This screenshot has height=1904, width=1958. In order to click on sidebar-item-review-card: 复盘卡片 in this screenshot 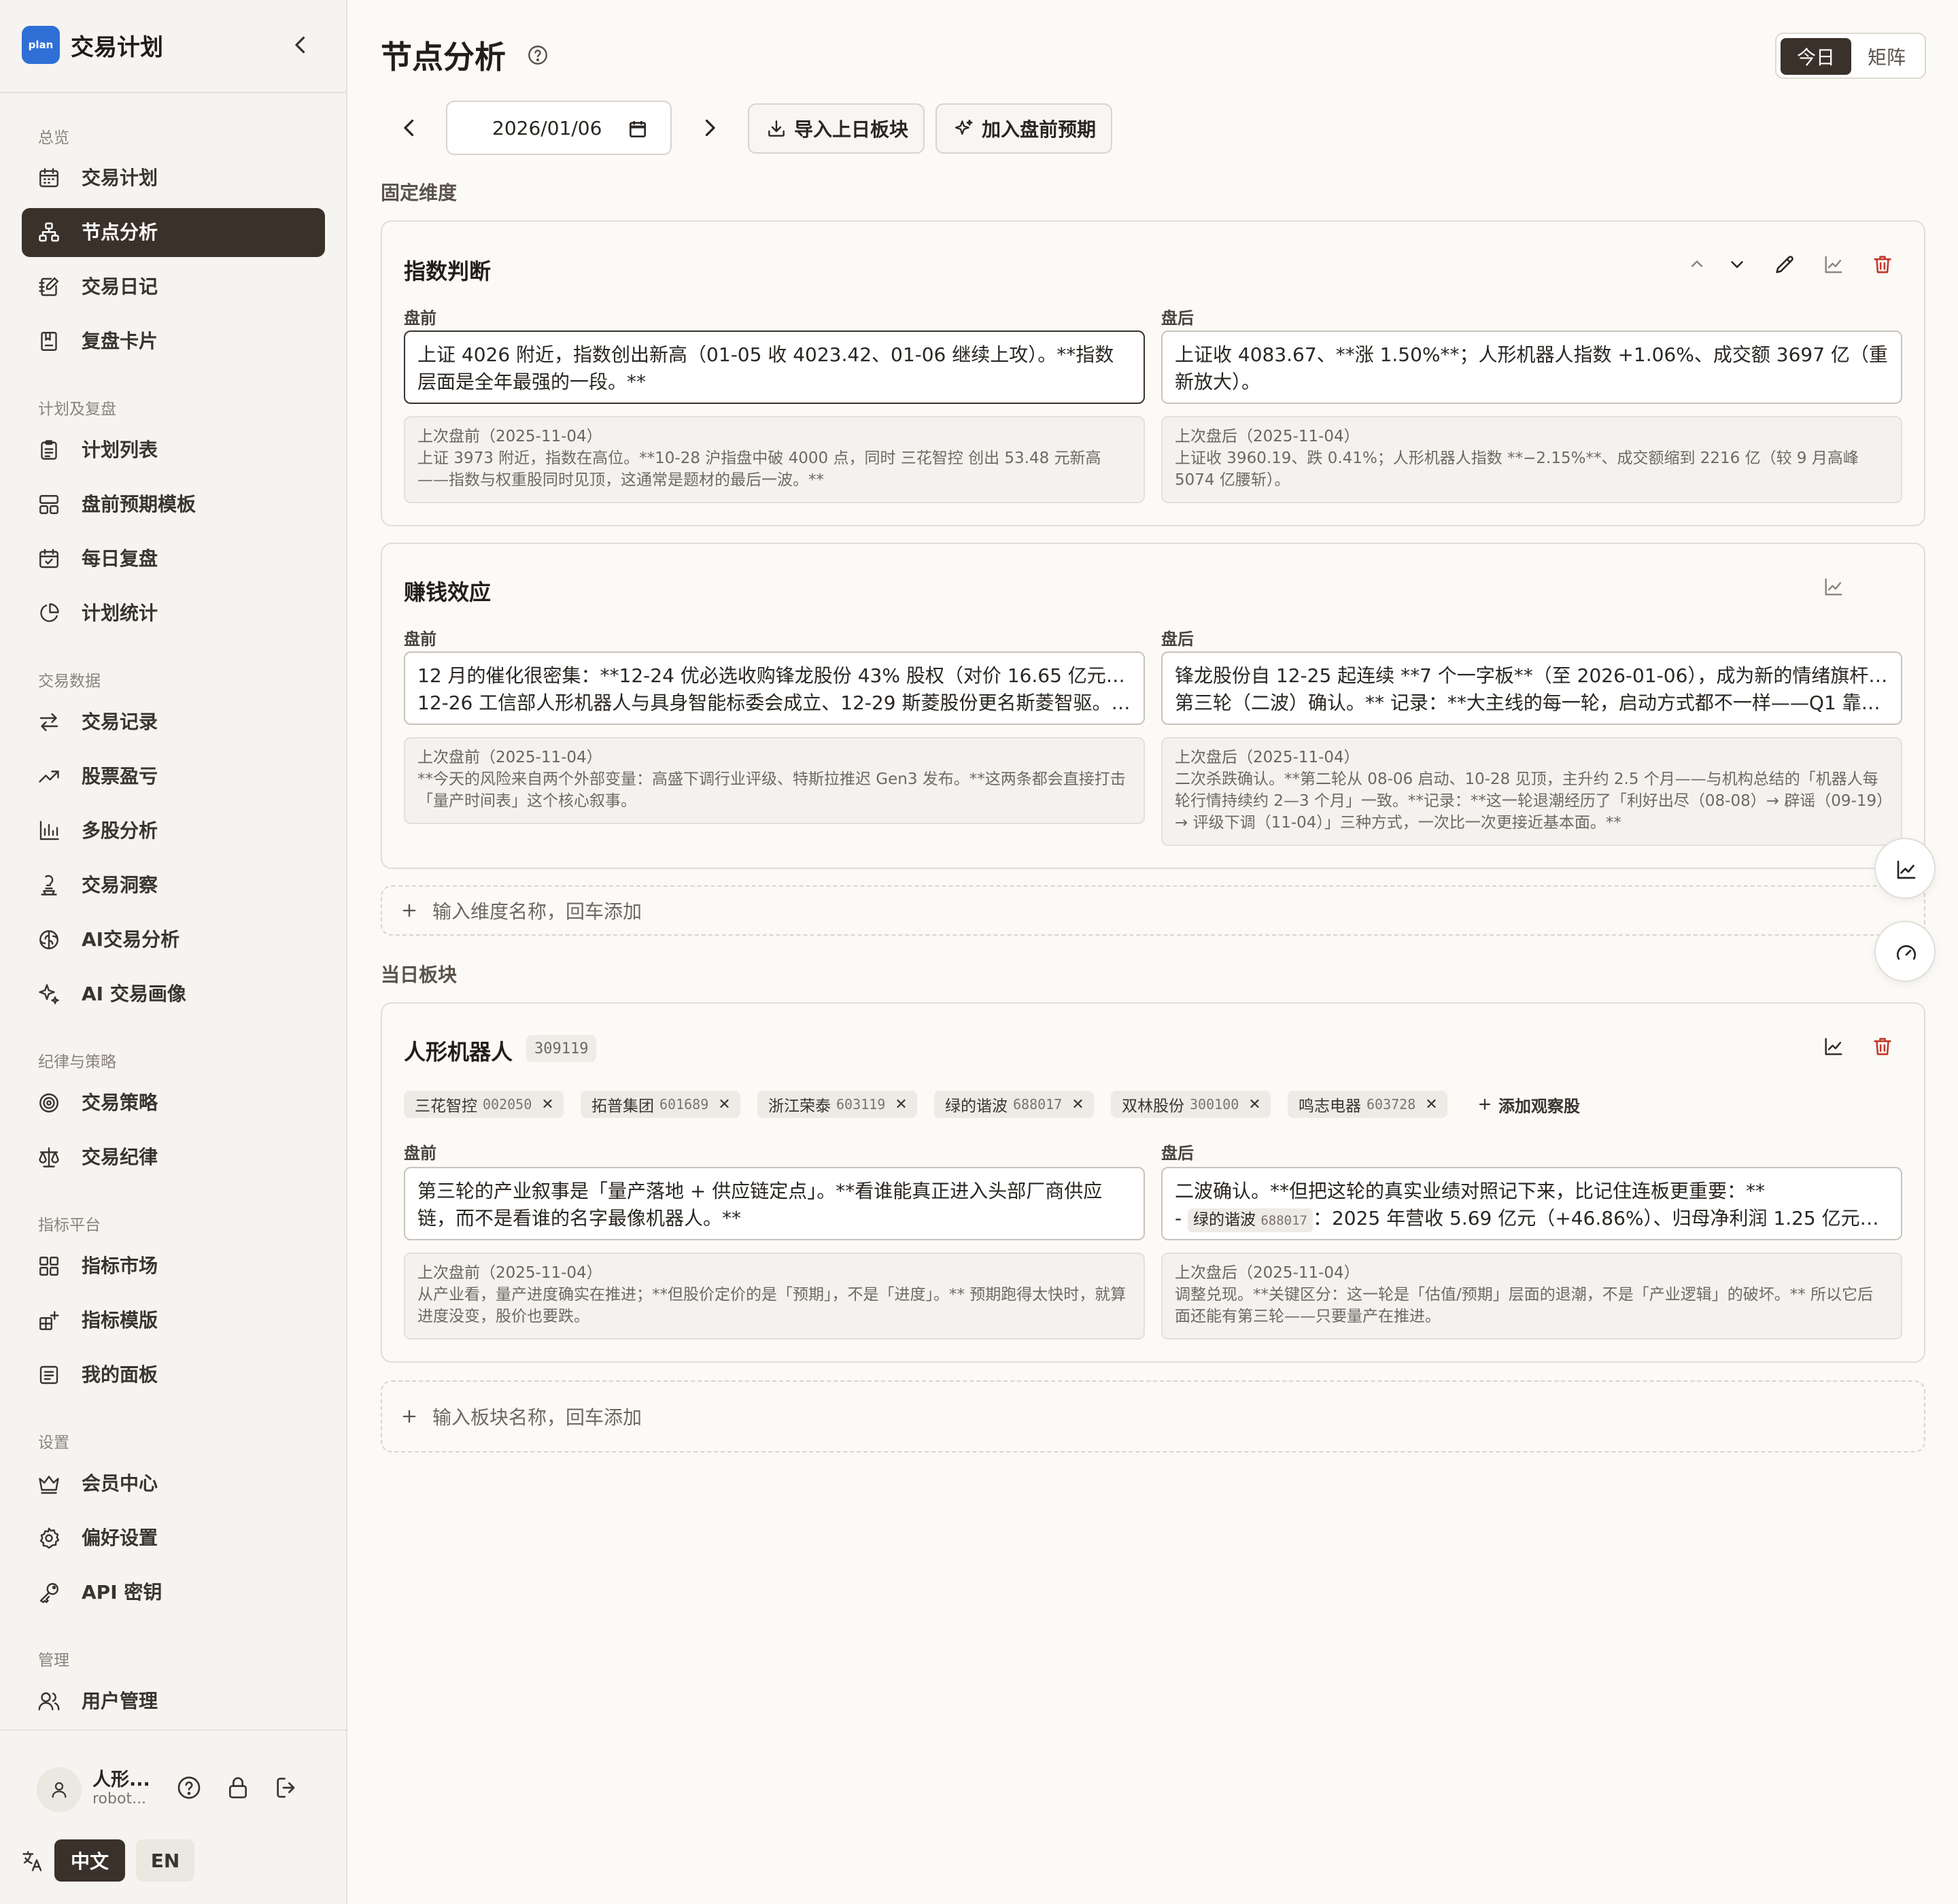, I will do `click(173, 342)`.